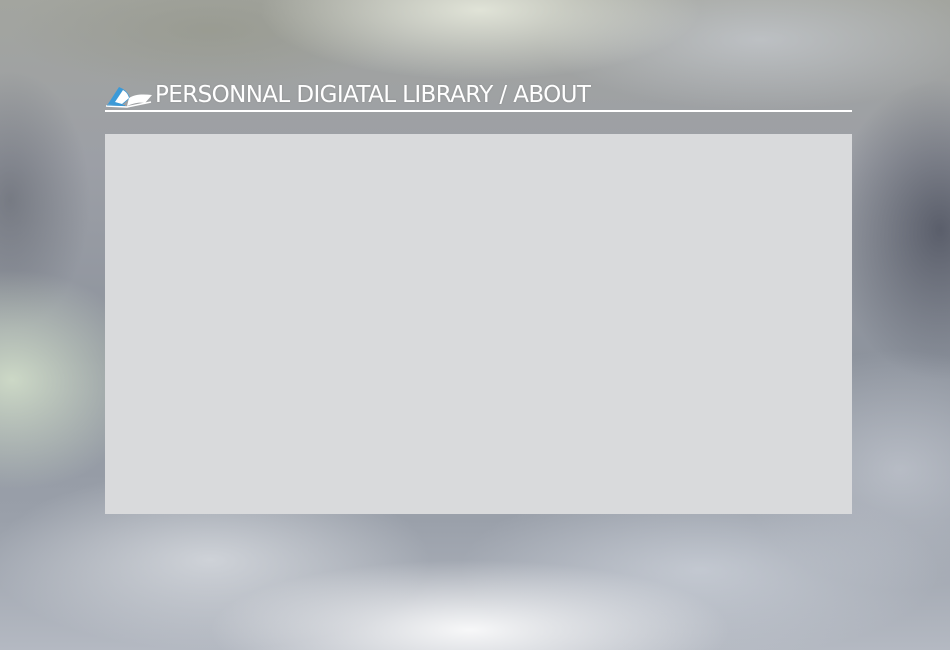 This screenshot has height=650, width=950. I want to click on page-title: PERSONNAL DIGIATAL LIBRARY / ABOUT, so click(373, 95).